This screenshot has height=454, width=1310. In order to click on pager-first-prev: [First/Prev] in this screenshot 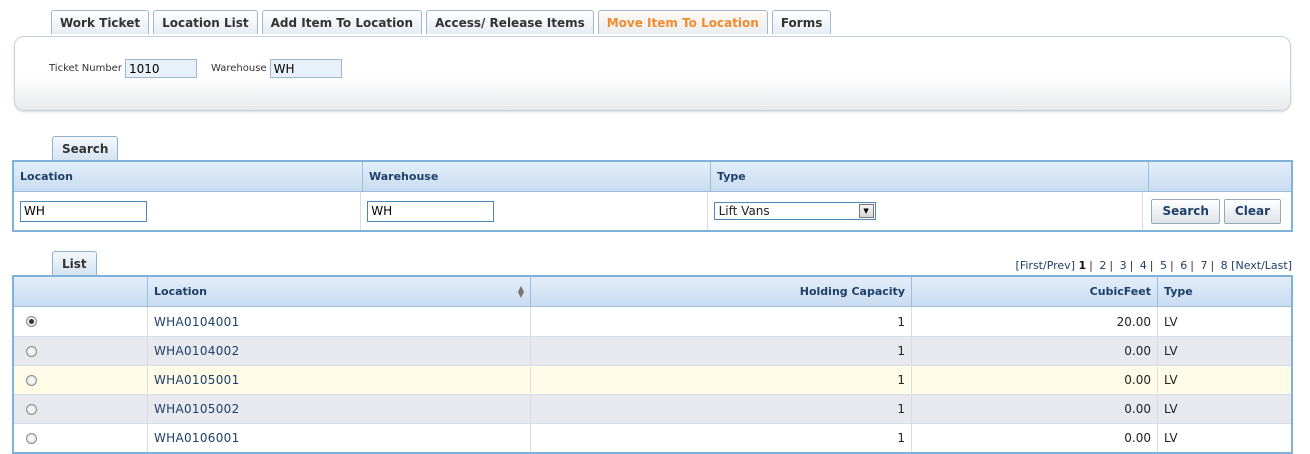, I will do `click(1045, 265)`.